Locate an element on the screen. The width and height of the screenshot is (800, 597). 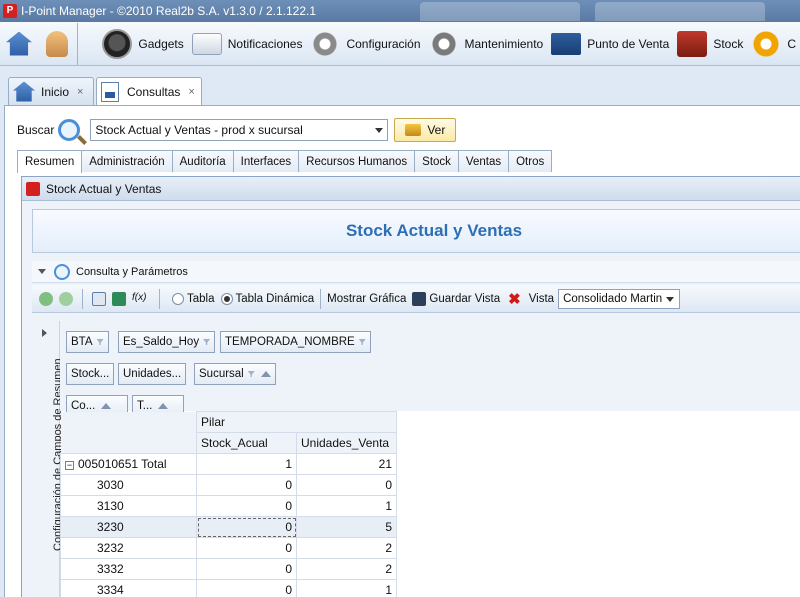
function-icon: f(x) is located at coordinates (141, 299).